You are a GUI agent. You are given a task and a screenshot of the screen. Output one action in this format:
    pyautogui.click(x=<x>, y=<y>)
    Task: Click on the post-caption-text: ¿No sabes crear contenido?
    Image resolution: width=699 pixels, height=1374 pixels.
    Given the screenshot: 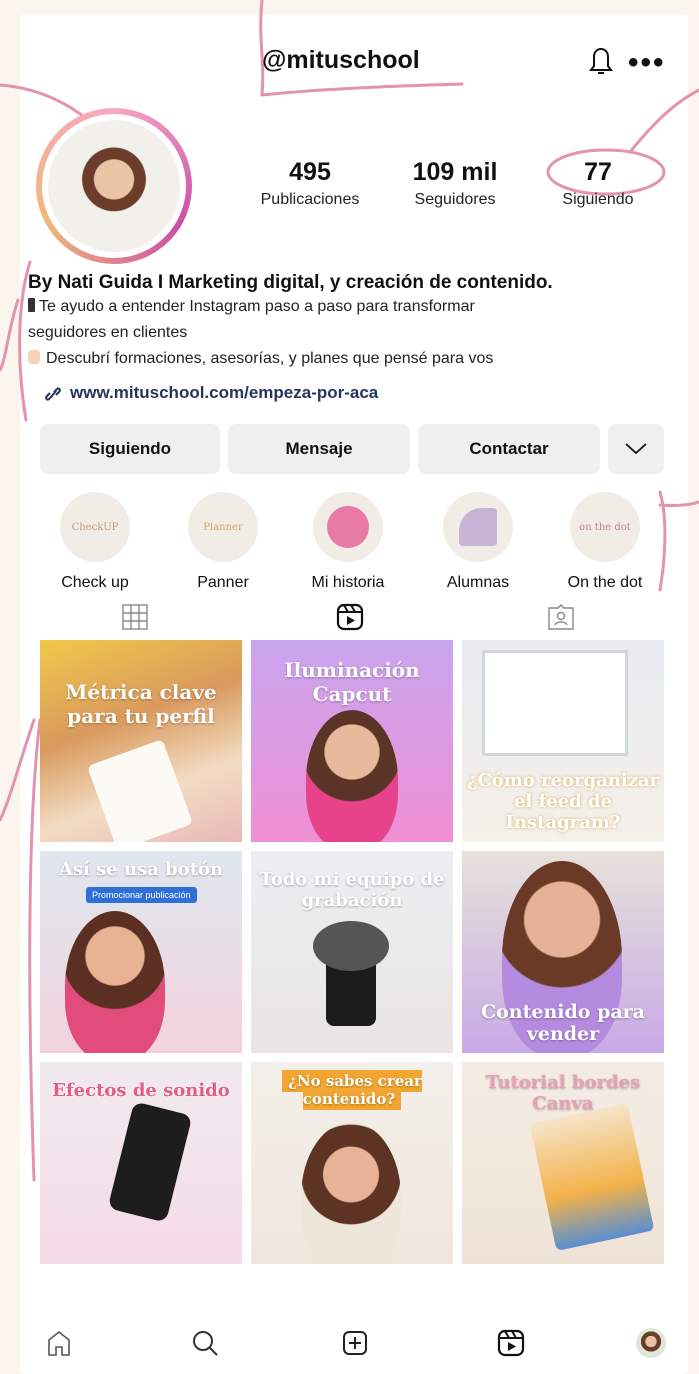 What is the action you would take?
    pyautogui.click(x=352, y=1090)
    